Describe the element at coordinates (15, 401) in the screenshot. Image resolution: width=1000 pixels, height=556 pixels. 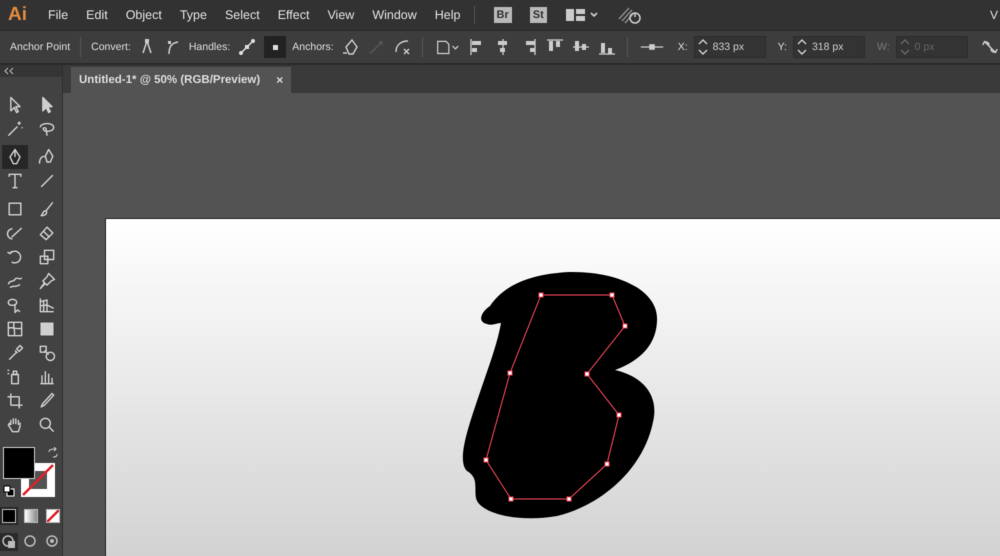
I see `artboard-icon` at that location.